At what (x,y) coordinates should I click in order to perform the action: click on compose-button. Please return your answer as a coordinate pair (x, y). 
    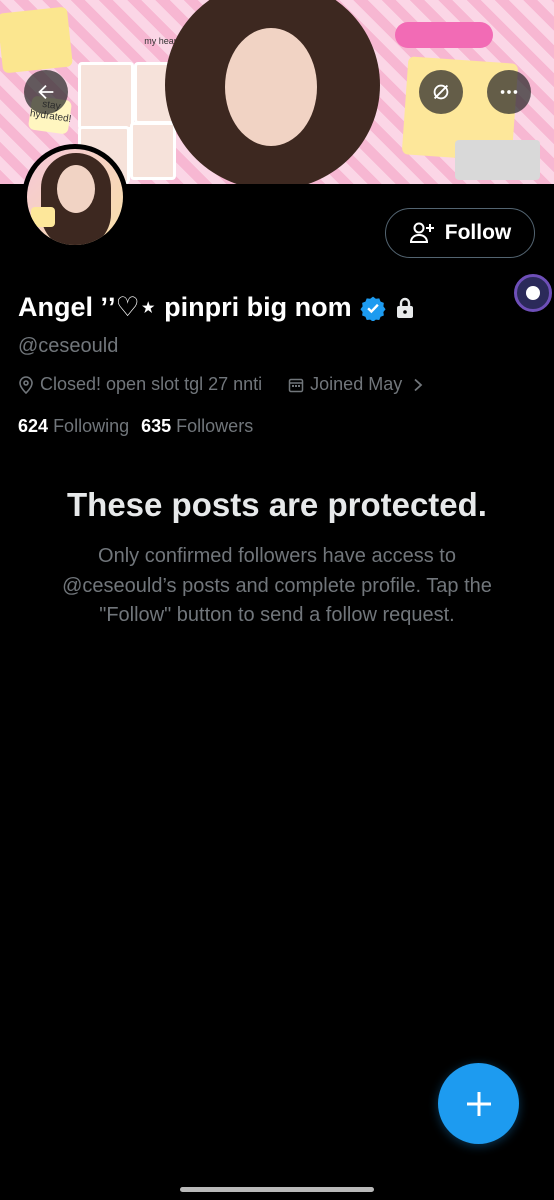
    Looking at the image, I should click on (478, 1103).